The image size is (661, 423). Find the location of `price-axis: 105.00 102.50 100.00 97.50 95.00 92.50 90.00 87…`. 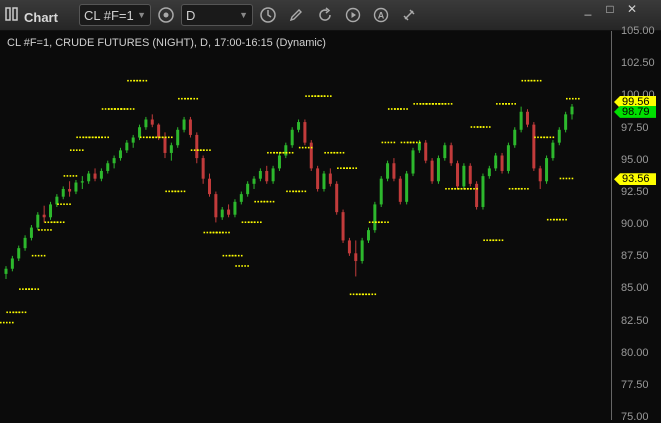

price-axis: 105.00 102.50 100.00 97.50 95.00 92.50 90.00 87… is located at coordinates (636, 224).